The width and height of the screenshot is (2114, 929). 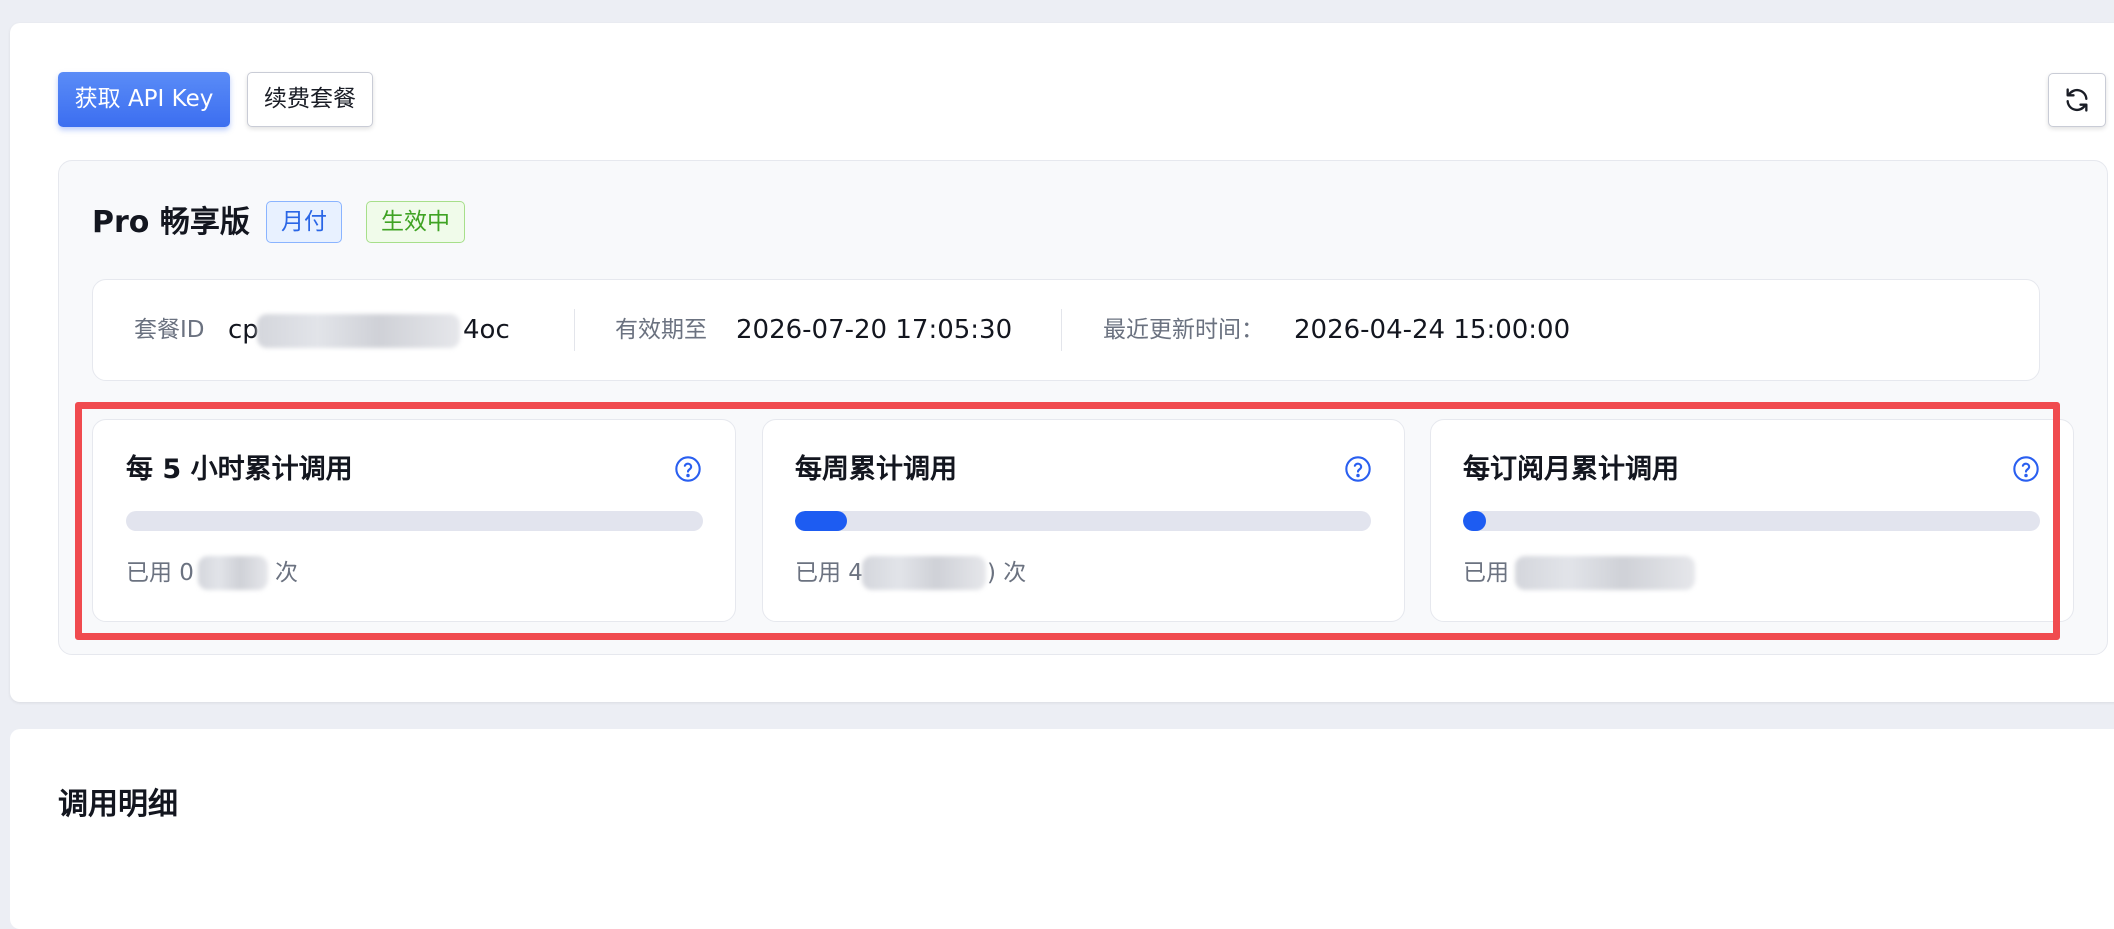 I want to click on billing-tag: 月付, so click(x=304, y=222).